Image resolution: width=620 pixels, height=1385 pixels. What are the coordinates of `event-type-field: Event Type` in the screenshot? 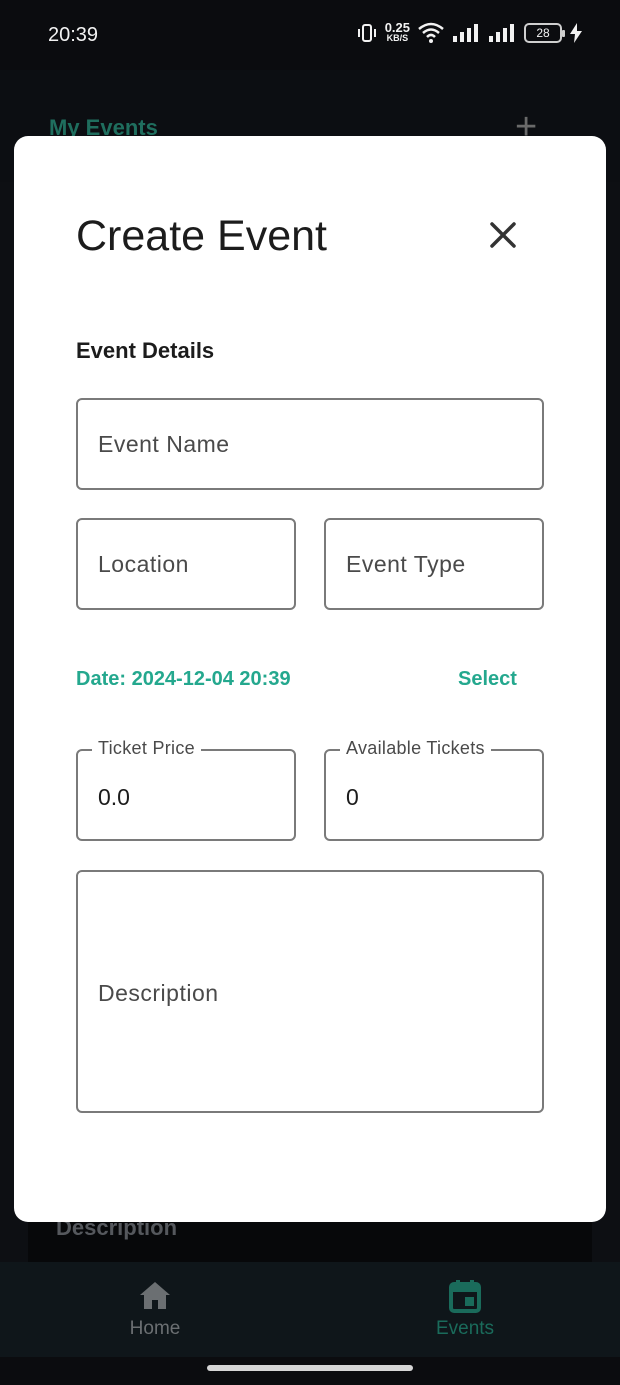 It's located at (434, 564).